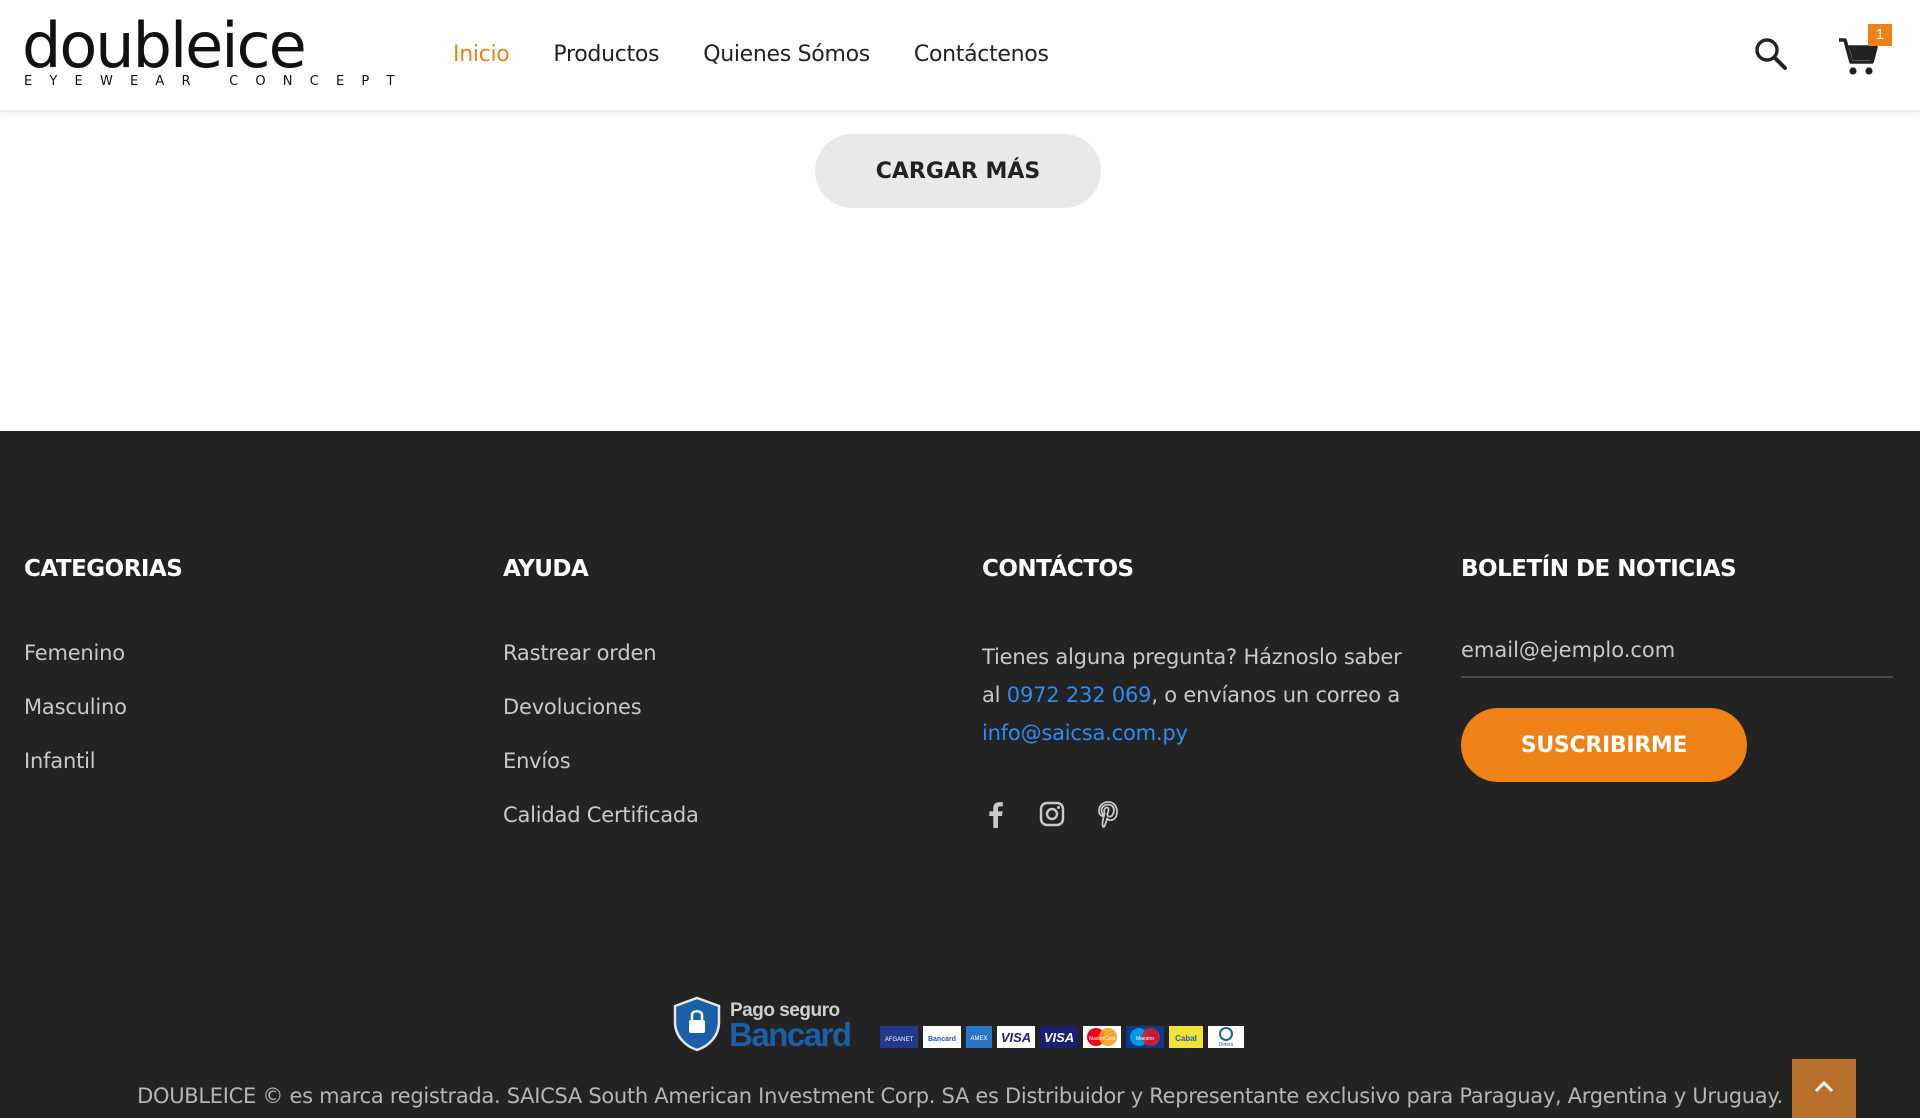  What do you see at coordinates (103, 569) in the screenshot?
I see `footer-categories-title: CATEGORIAS` at bounding box center [103, 569].